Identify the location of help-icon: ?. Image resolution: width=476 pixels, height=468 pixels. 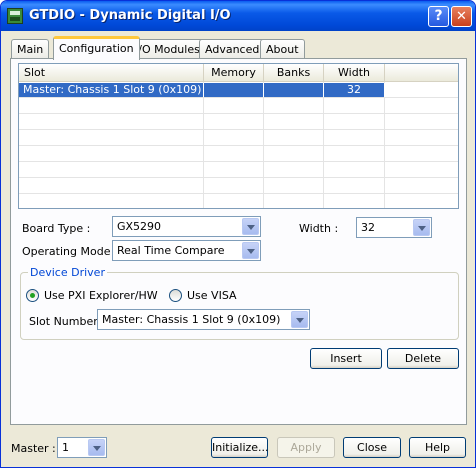
(438, 16).